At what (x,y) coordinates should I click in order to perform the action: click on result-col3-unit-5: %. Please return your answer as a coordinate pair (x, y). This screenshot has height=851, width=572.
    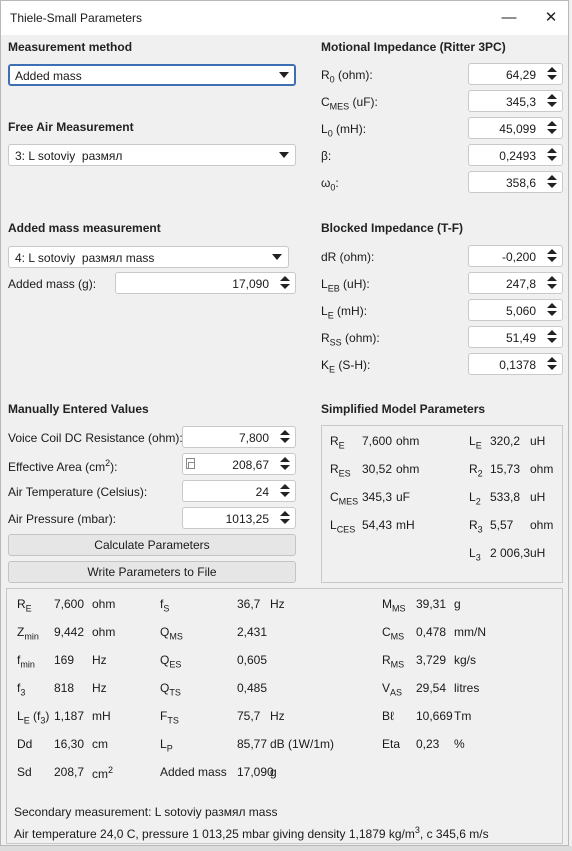
    Looking at the image, I should click on (459, 744).